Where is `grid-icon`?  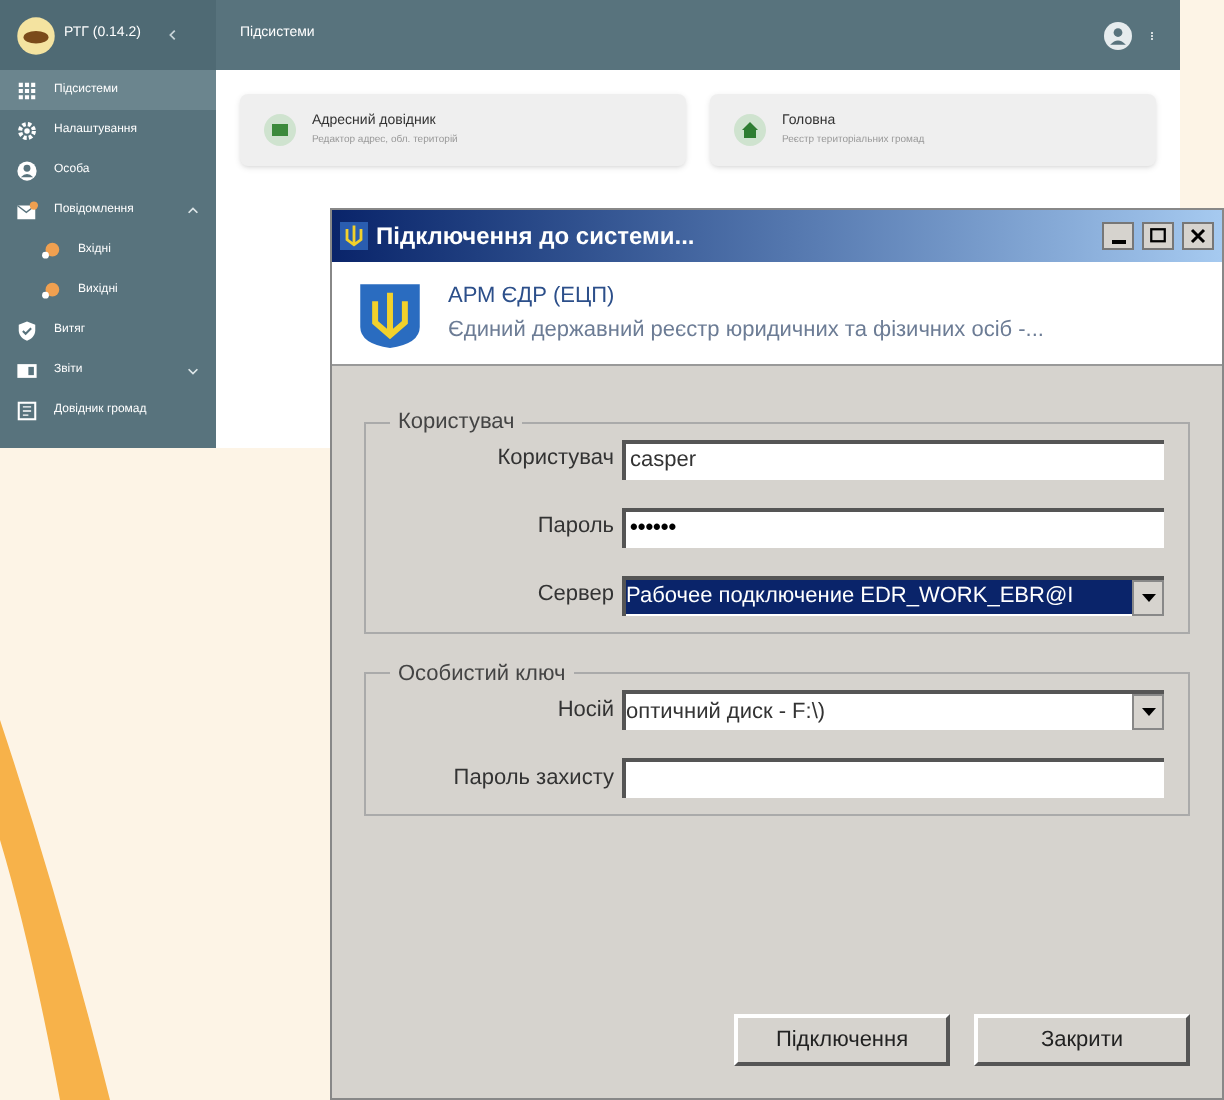 grid-icon is located at coordinates (27, 90).